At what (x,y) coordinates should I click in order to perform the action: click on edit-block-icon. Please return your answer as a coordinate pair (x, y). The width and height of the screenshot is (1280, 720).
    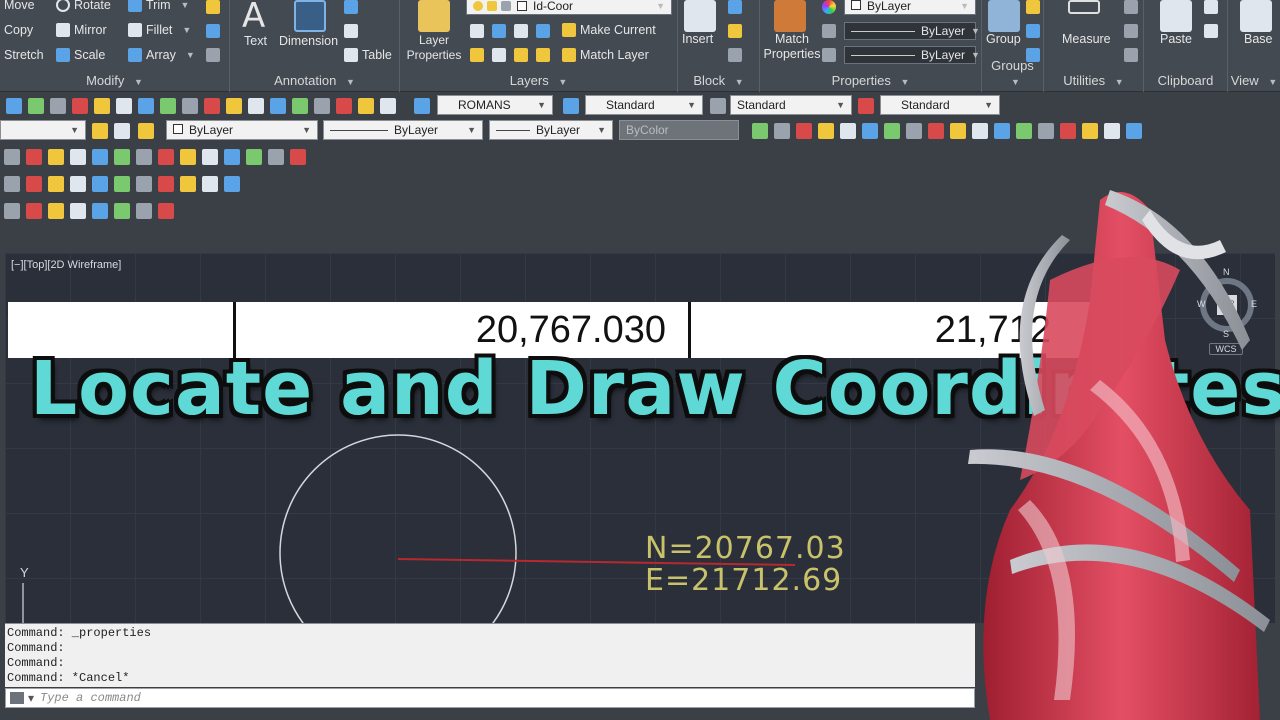
    Looking at the image, I should click on (735, 31).